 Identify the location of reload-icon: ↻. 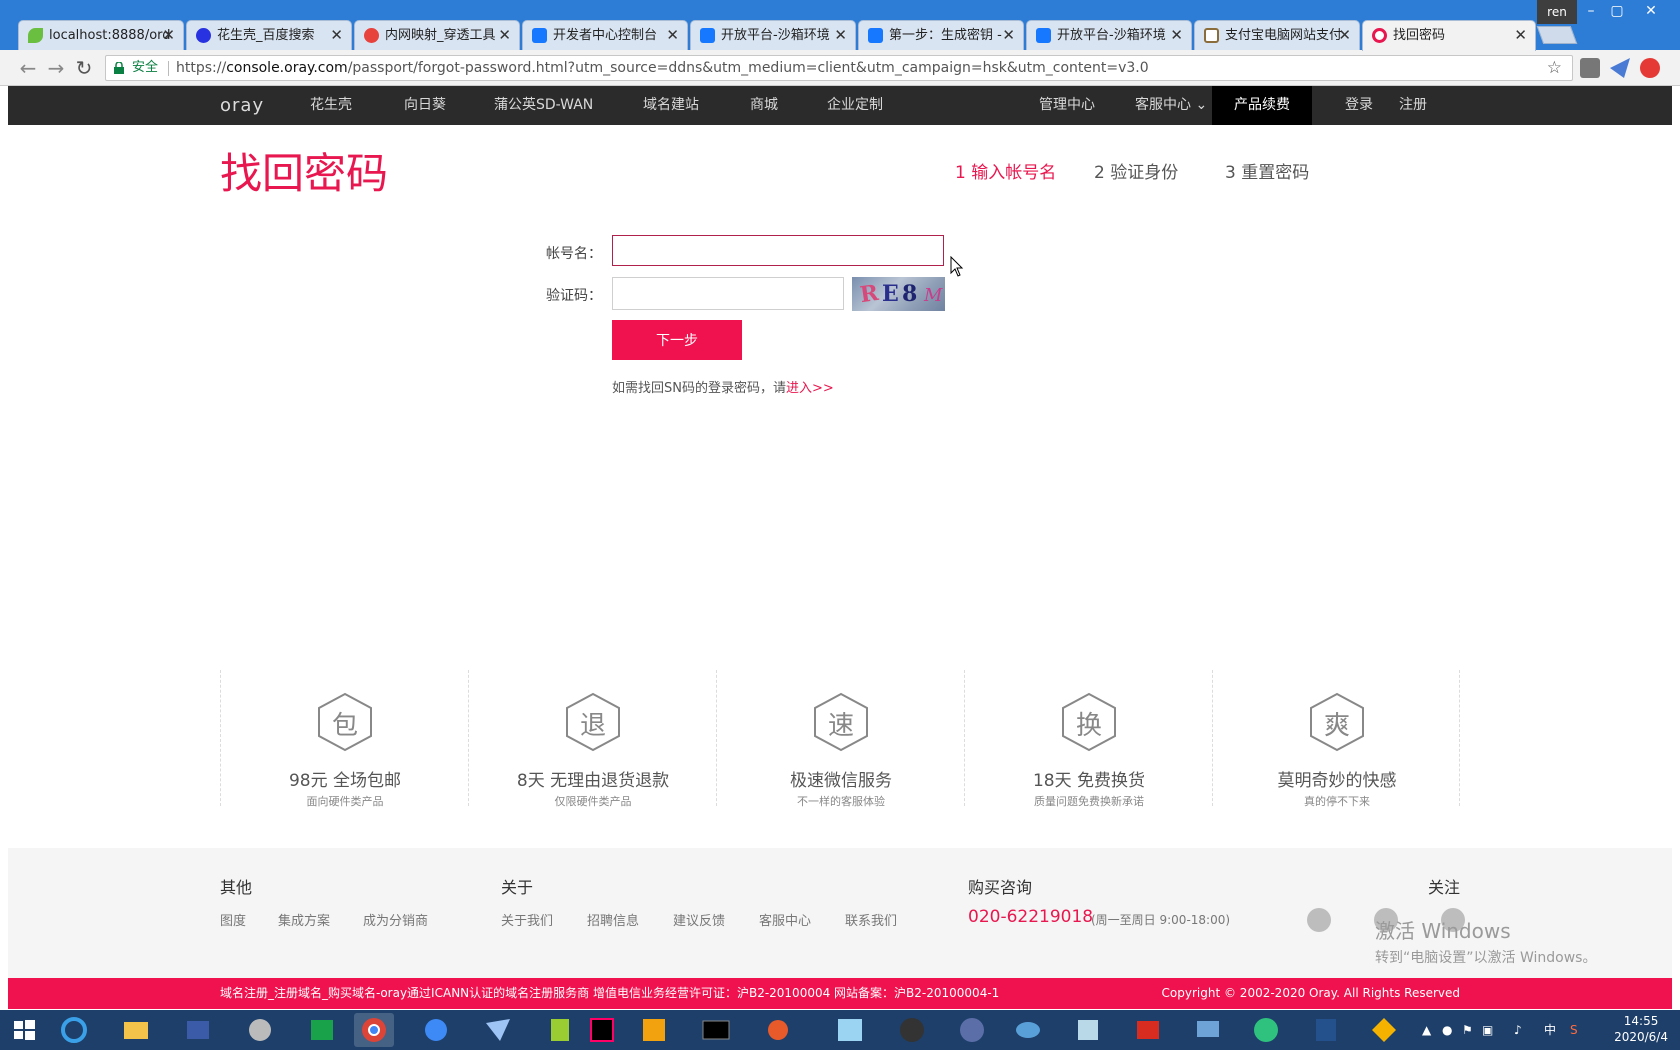
(84, 68).